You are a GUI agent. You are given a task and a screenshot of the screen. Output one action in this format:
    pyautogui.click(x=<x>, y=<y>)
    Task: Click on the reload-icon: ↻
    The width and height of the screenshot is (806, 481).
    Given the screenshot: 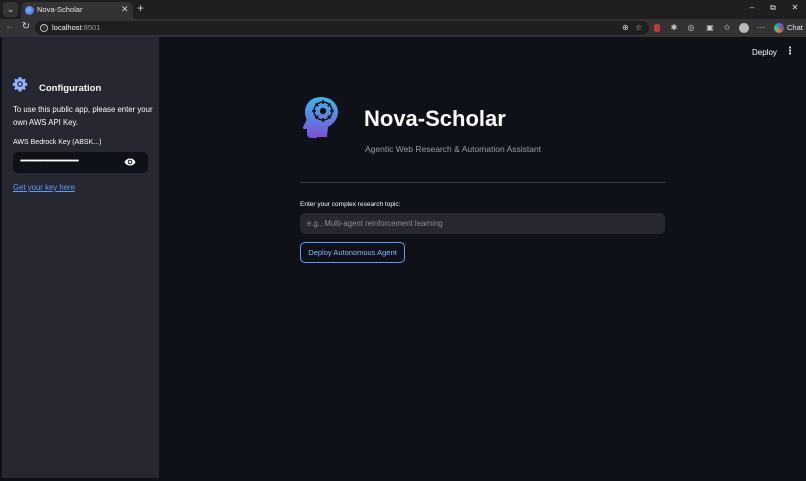 What is the action you would take?
    pyautogui.click(x=26, y=26)
    